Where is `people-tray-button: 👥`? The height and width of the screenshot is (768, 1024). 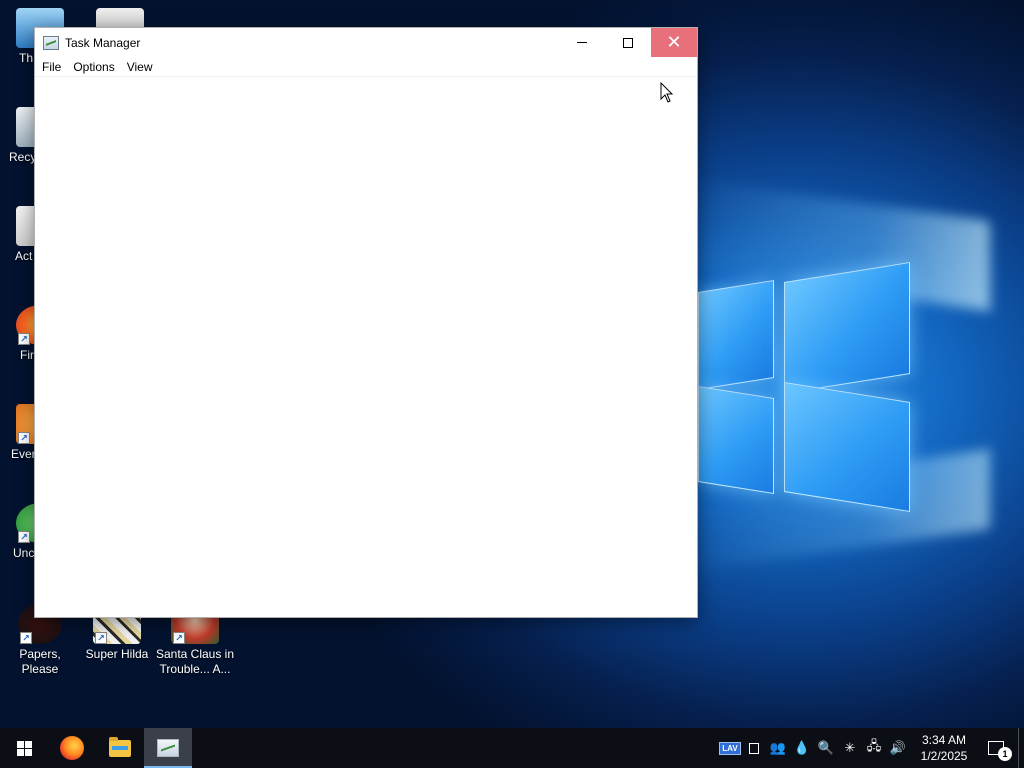 people-tray-button: 👥 is located at coordinates (778, 748).